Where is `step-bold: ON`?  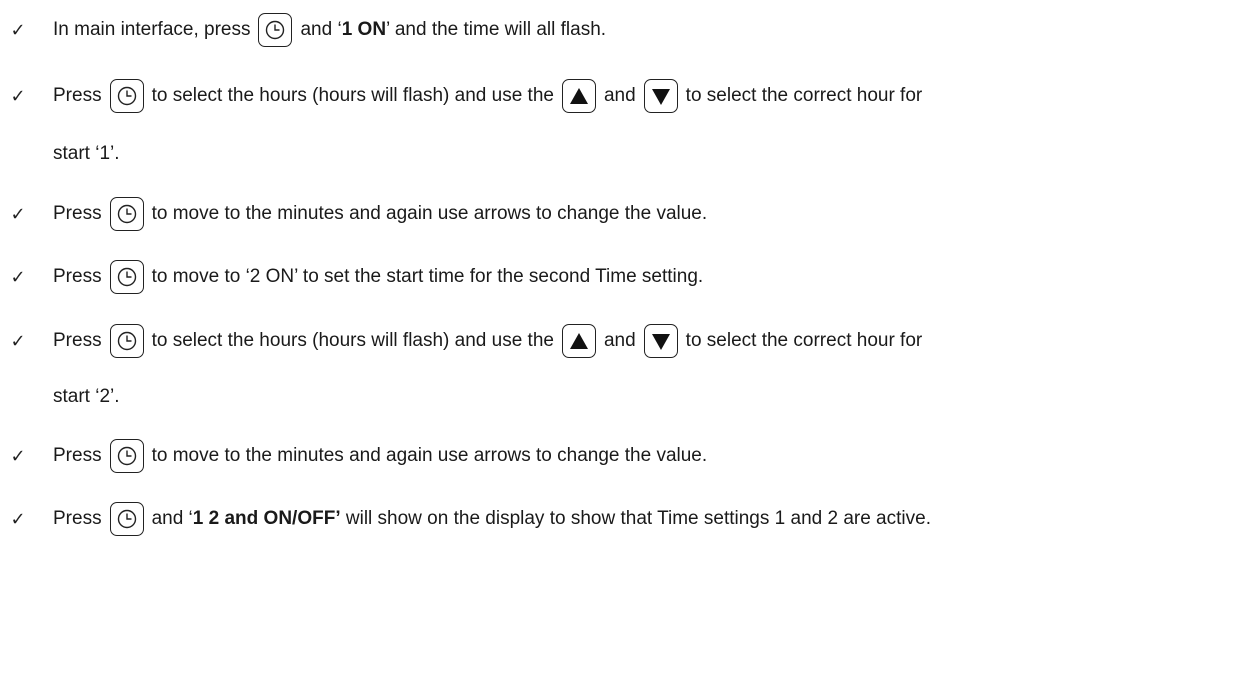 step-bold: ON is located at coordinates (372, 29).